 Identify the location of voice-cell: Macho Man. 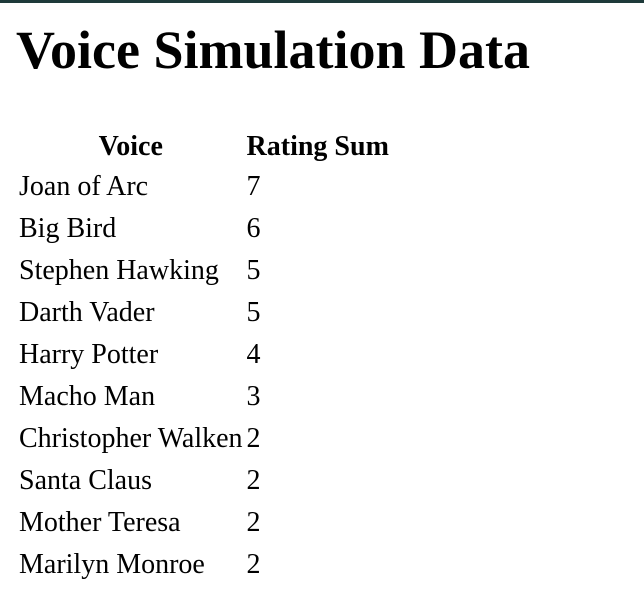
(87, 396).